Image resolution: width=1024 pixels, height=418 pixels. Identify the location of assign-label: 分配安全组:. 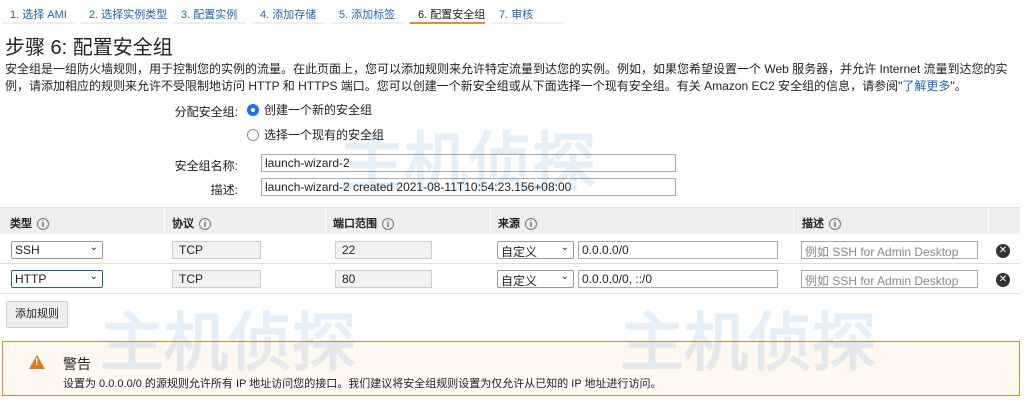
(206, 112).